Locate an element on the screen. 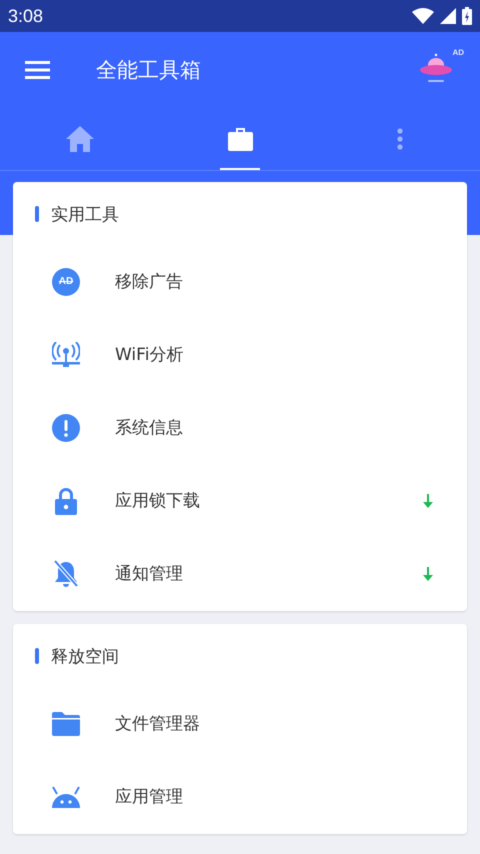  more-icon is located at coordinates (400, 139).